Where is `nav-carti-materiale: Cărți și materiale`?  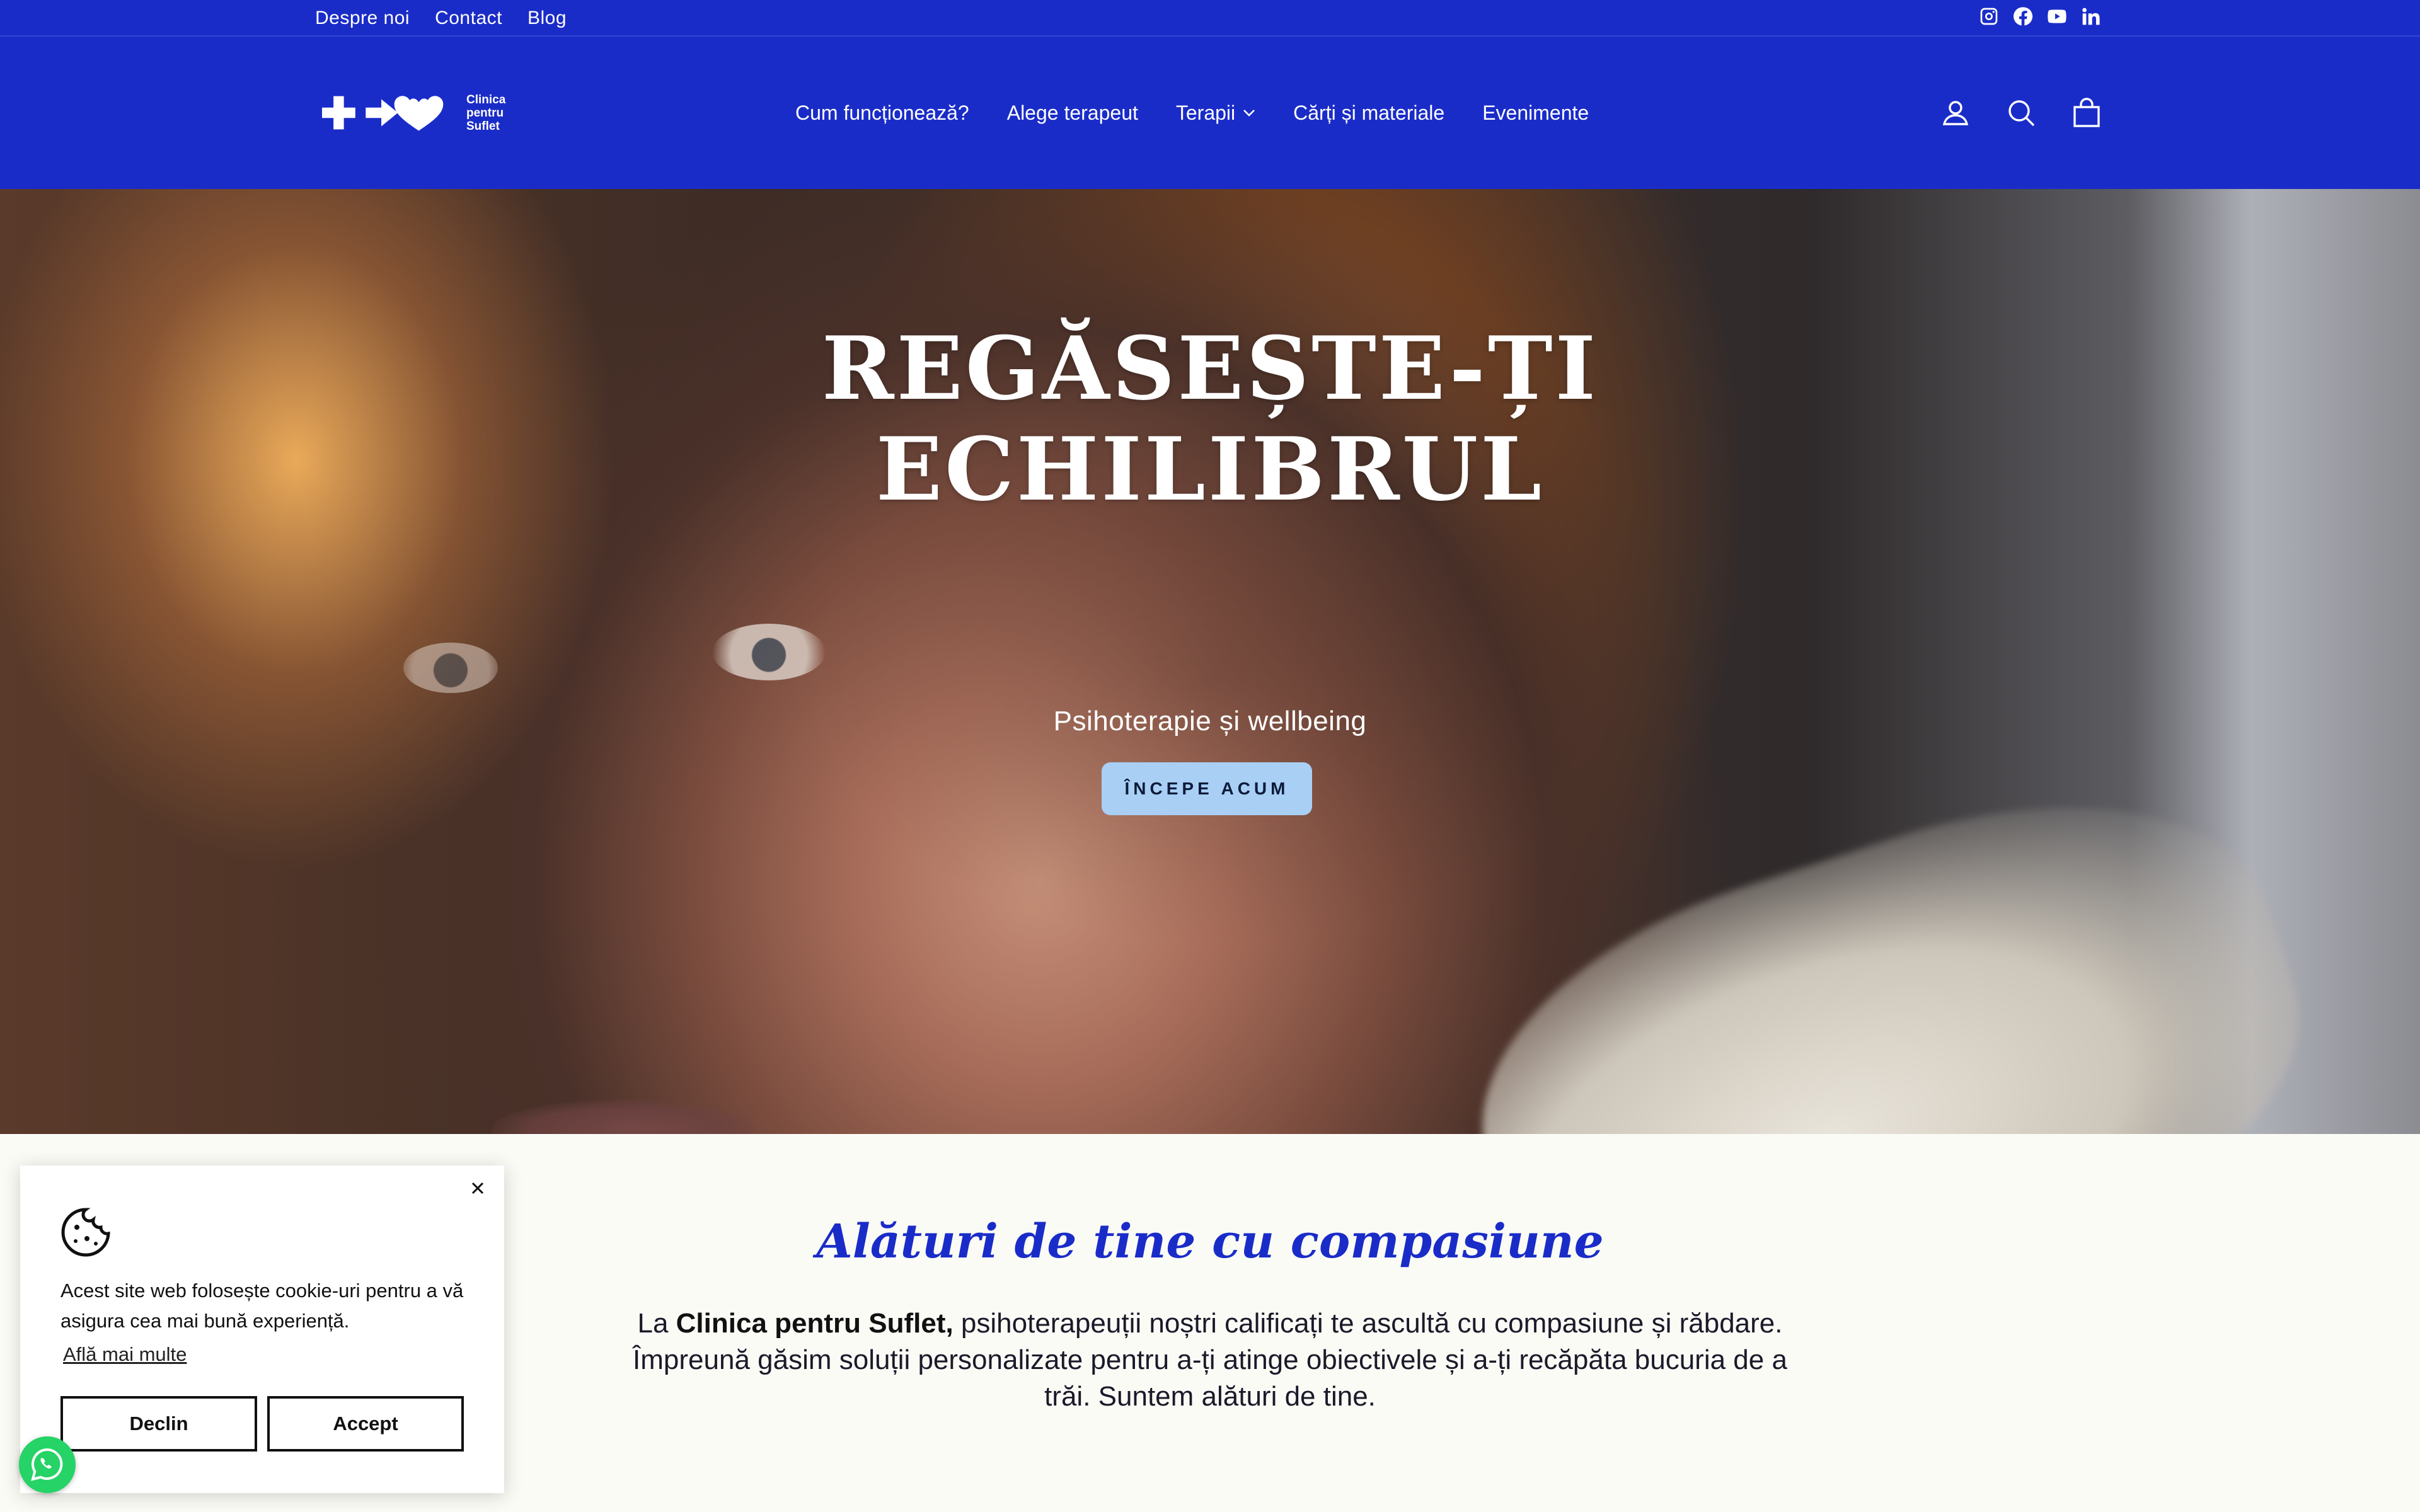
nav-carti-materiale: Cărți și materiale is located at coordinates (1369, 113).